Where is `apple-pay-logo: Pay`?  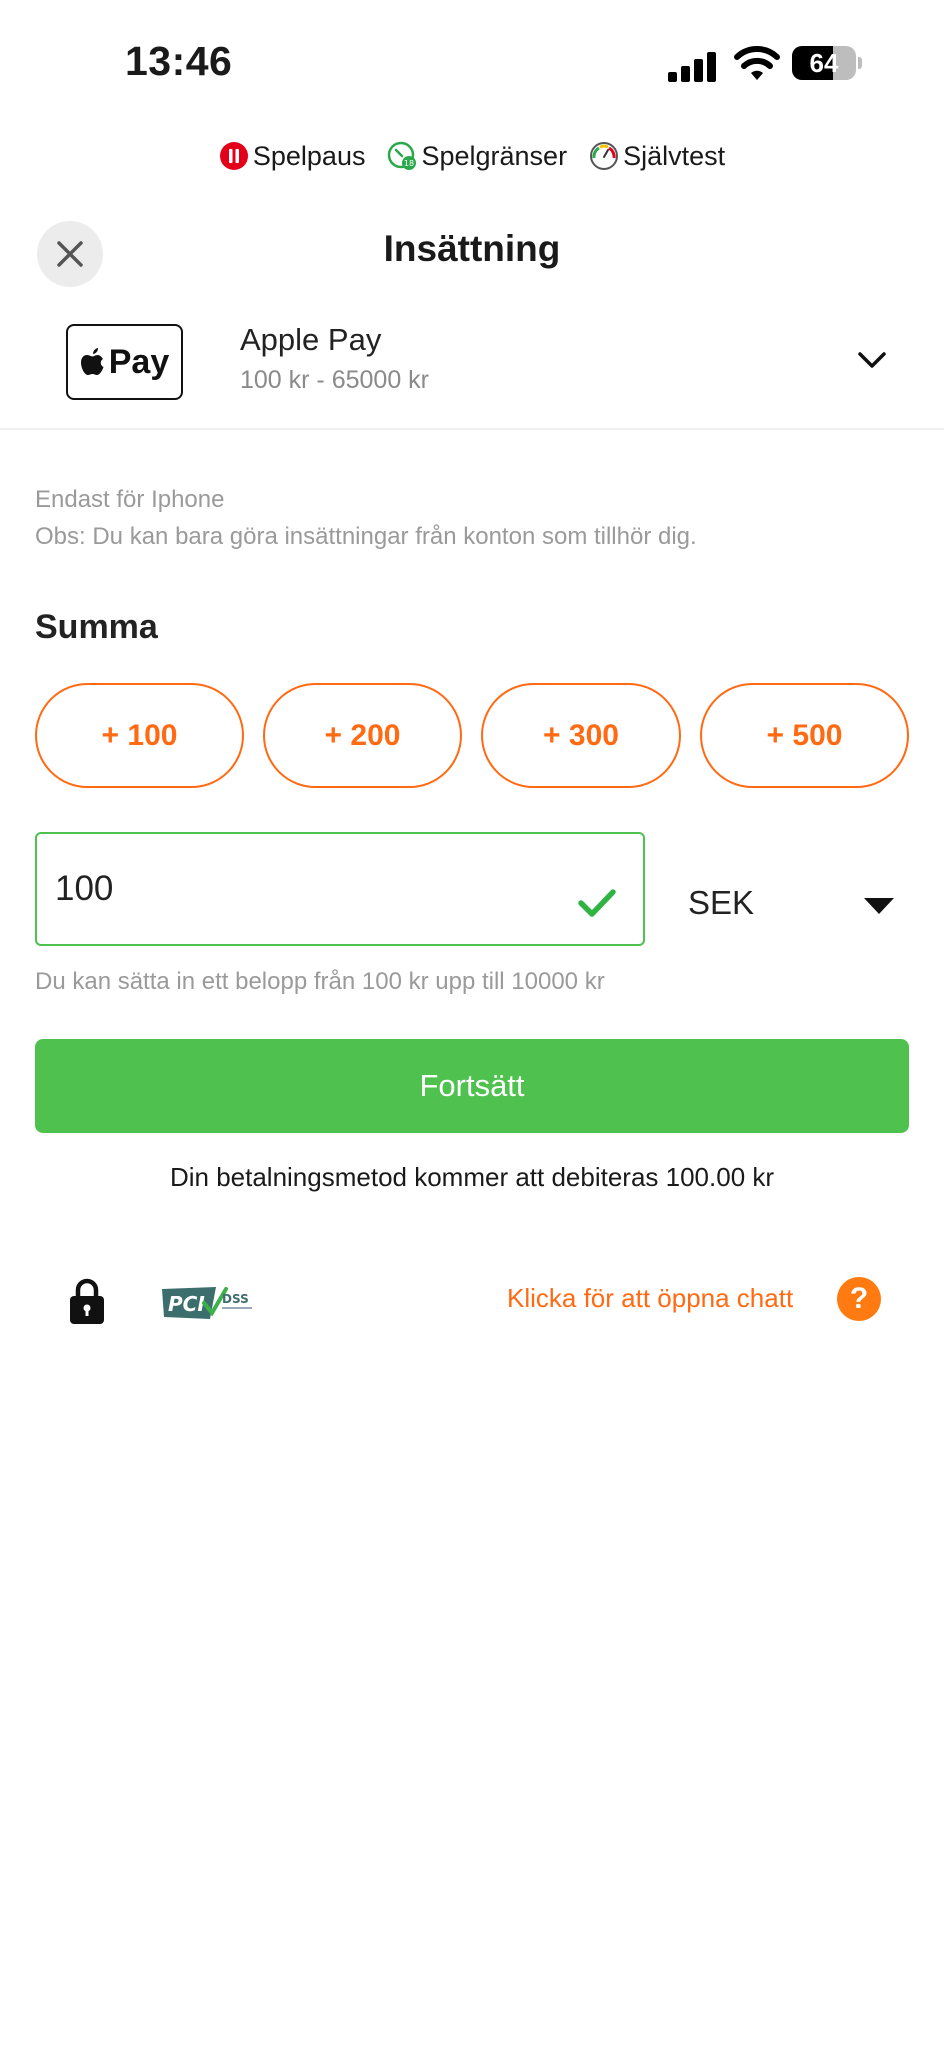
apple-pay-logo: Pay is located at coordinates (124, 362).